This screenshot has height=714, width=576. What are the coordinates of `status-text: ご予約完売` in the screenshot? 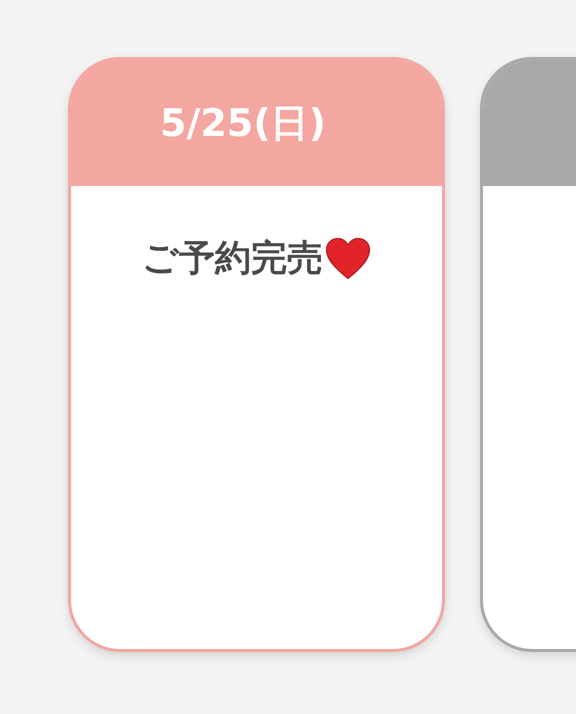 It's located at (232, 259).